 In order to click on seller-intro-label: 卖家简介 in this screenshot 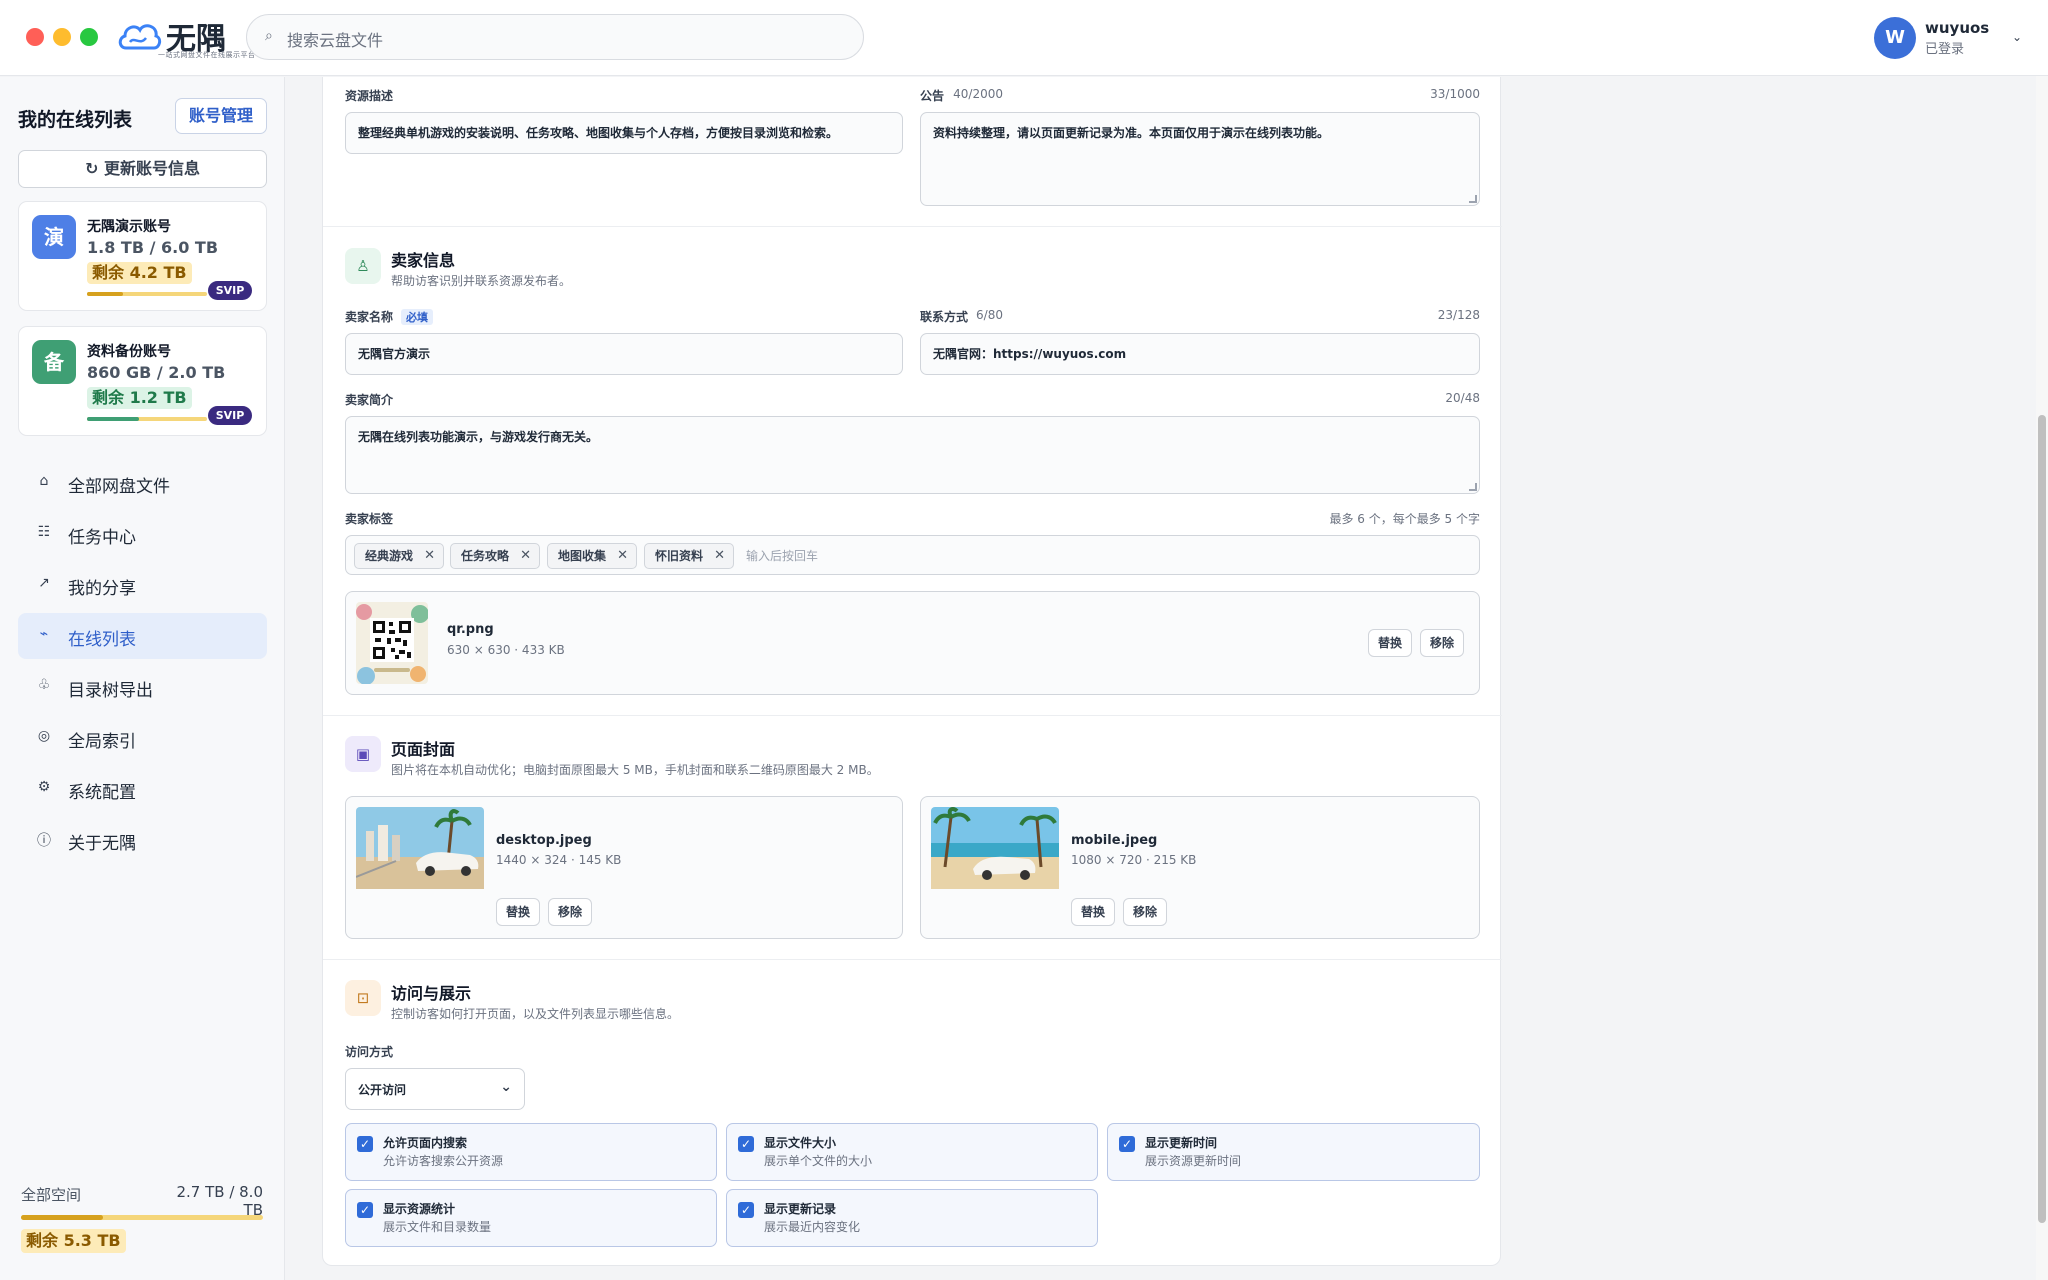, I will do `click(369, 400)`.